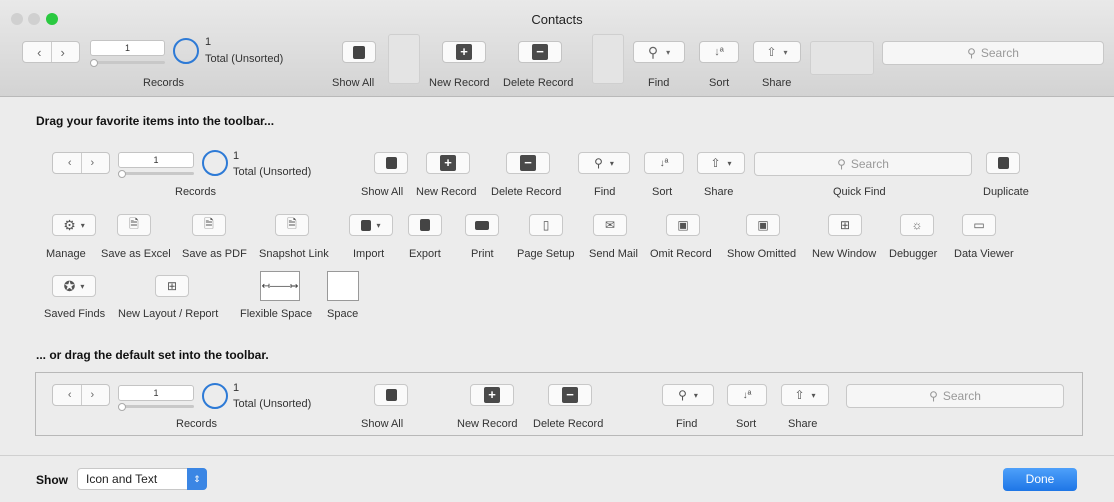  I want to click on palette-show-omitted-item: ▣, so click(763, 225).